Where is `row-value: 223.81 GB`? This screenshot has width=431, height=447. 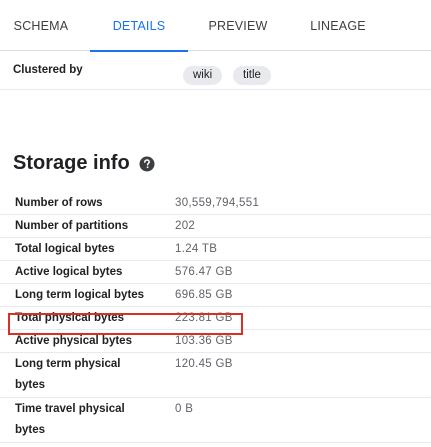
row-value: 223.81 GB is located at coordinates (204, 318).